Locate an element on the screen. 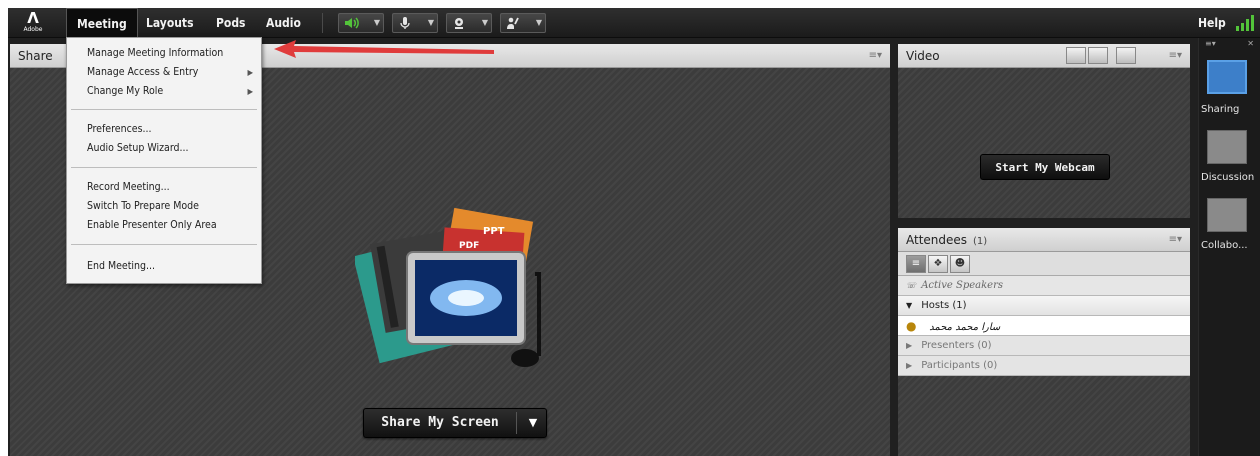  share-screen-illustration: PPT PDF is located at coordinates (448, 287).